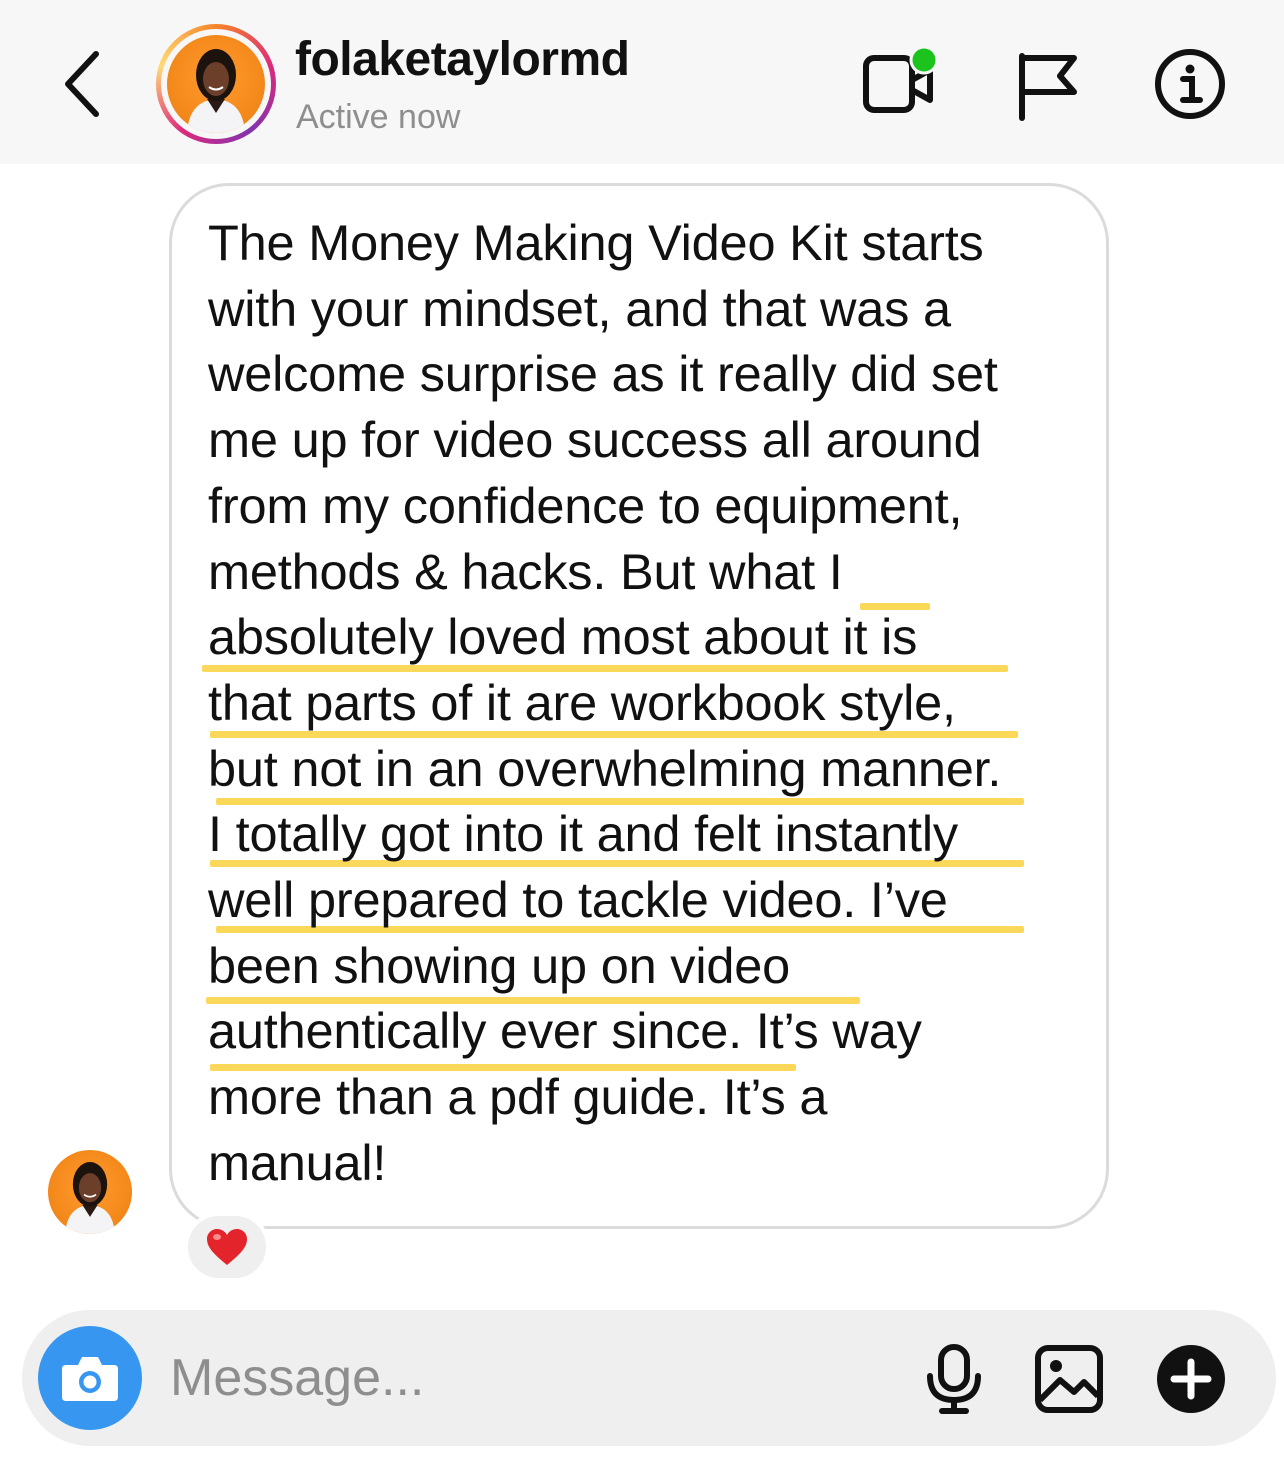  Describe the element at coordinates (1048, 86) in the screenshot. I see `flag-icon` at that location.